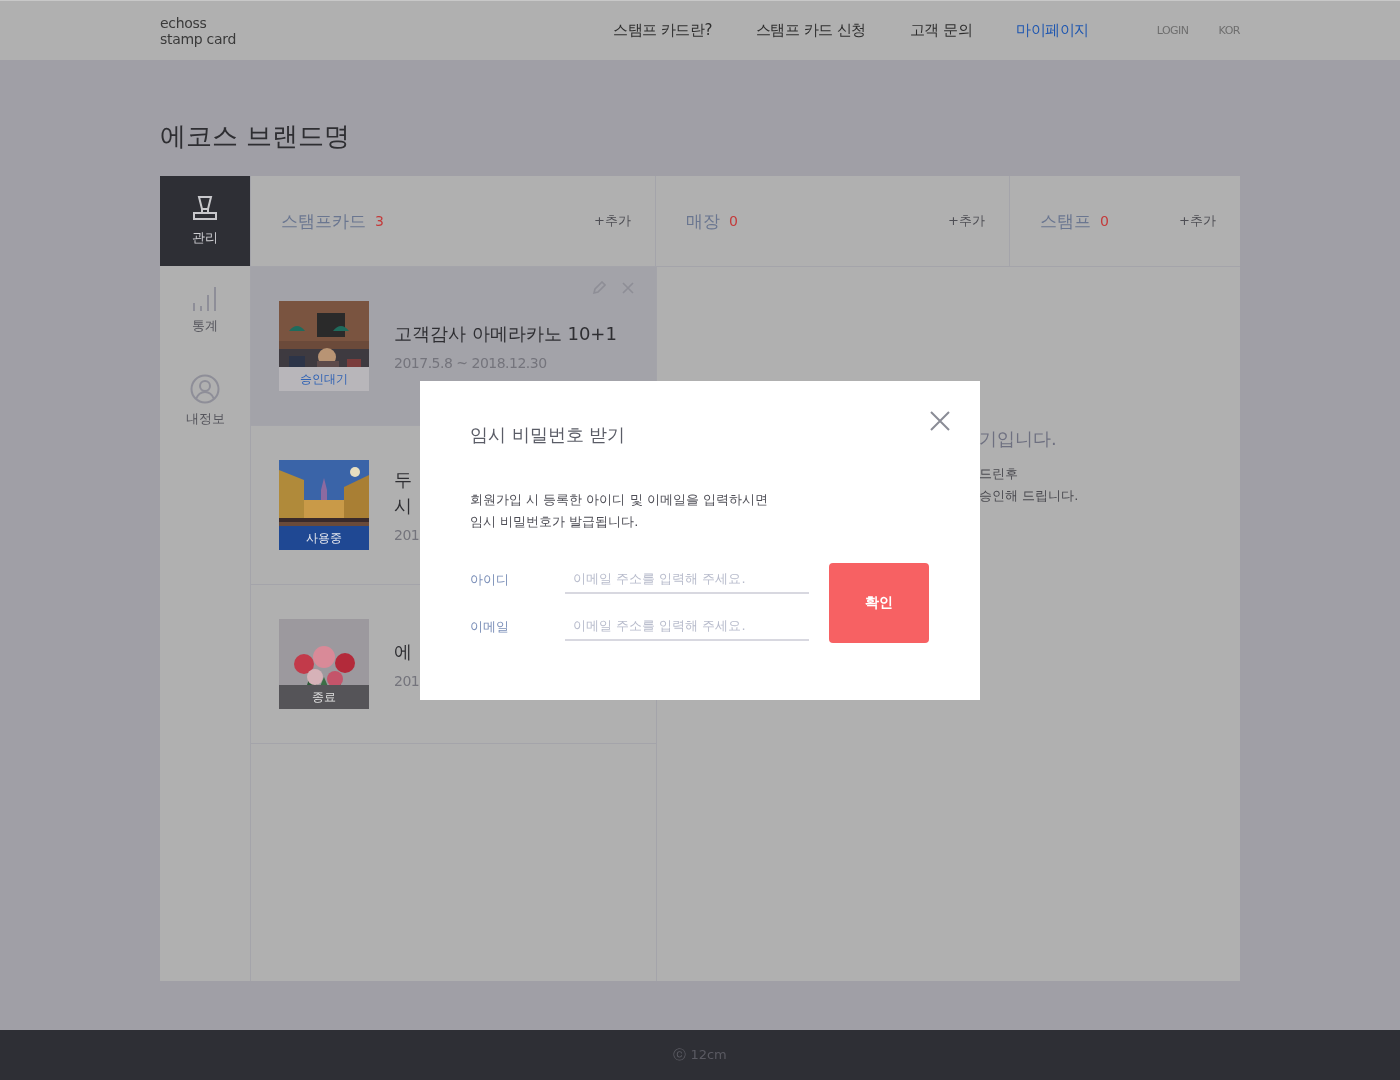 The height and width of the screenshot is (1080, 1400). Describe the element at coordinates (1018, 439) in the screenshot. I see `notice-heading: 기입니다.` at that location.